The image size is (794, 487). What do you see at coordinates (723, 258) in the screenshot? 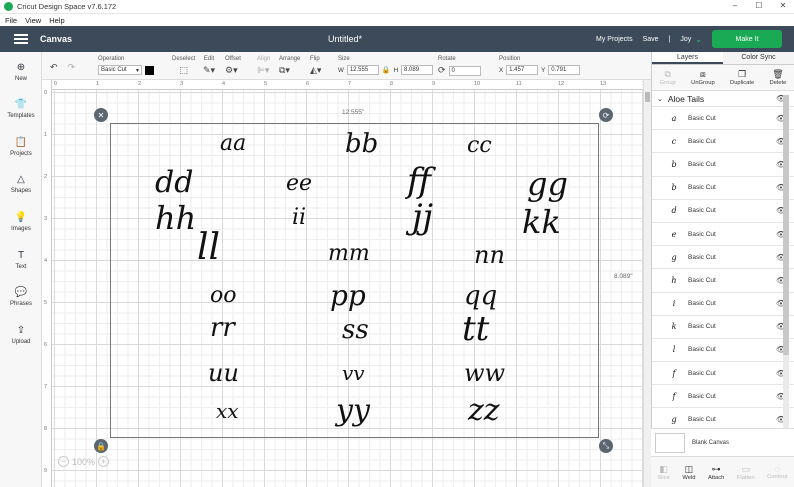
I see `layer-row: g Basic Cut 👁` at bounding box center [723, 258].